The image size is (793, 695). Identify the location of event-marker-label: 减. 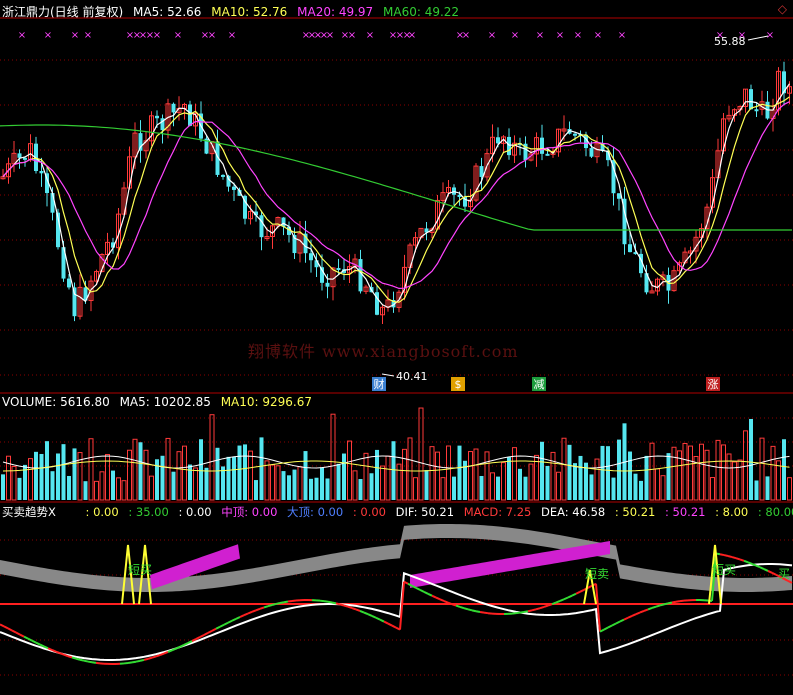
(539, 384).